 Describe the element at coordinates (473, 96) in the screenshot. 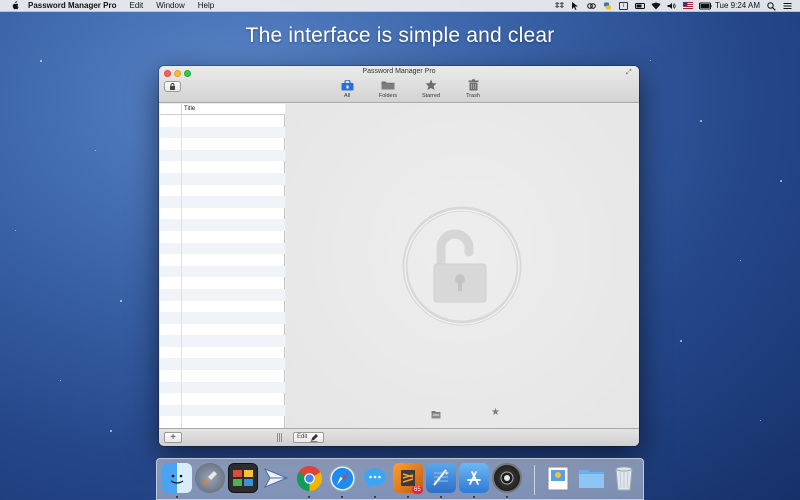

I see `toolbar-trash-label: Trash` at that location.